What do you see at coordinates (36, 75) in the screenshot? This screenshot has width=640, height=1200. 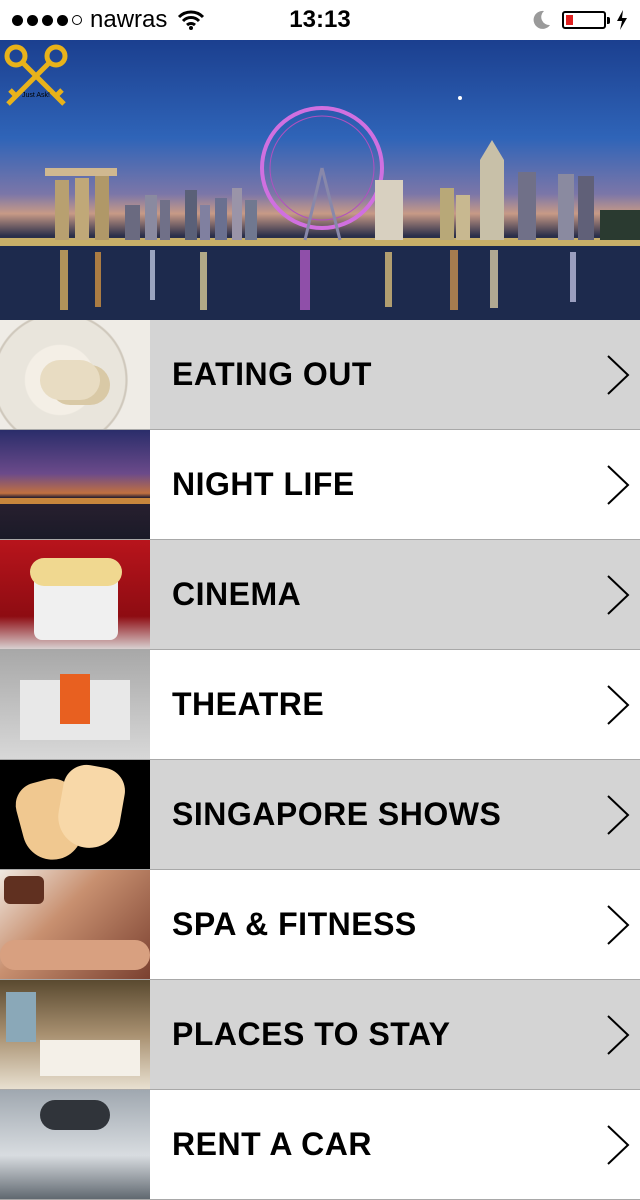 I see `keys-logo: Just Ask!` at bounding box center [36, 75].